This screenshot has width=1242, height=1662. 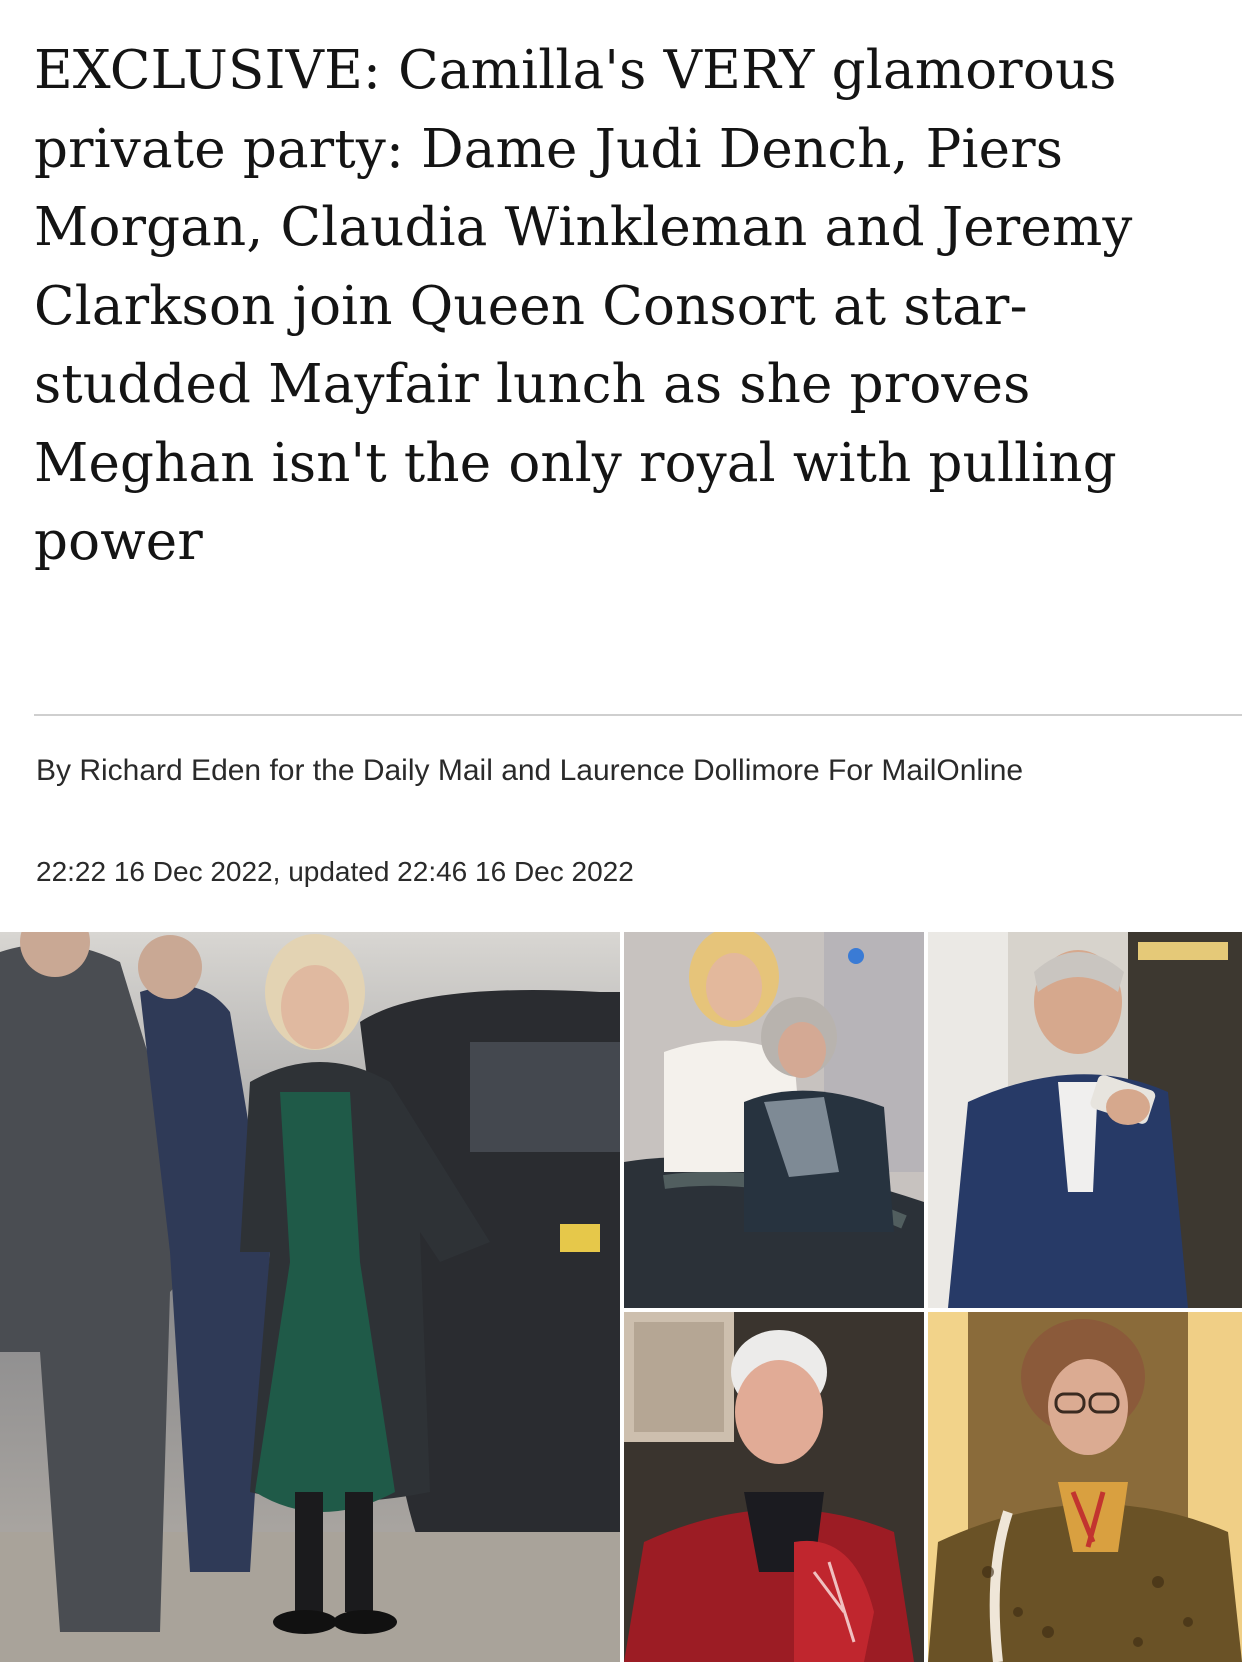 I want to click on man-in-blue-suit-with-phone-photo, so click(x=1085, y=1120).